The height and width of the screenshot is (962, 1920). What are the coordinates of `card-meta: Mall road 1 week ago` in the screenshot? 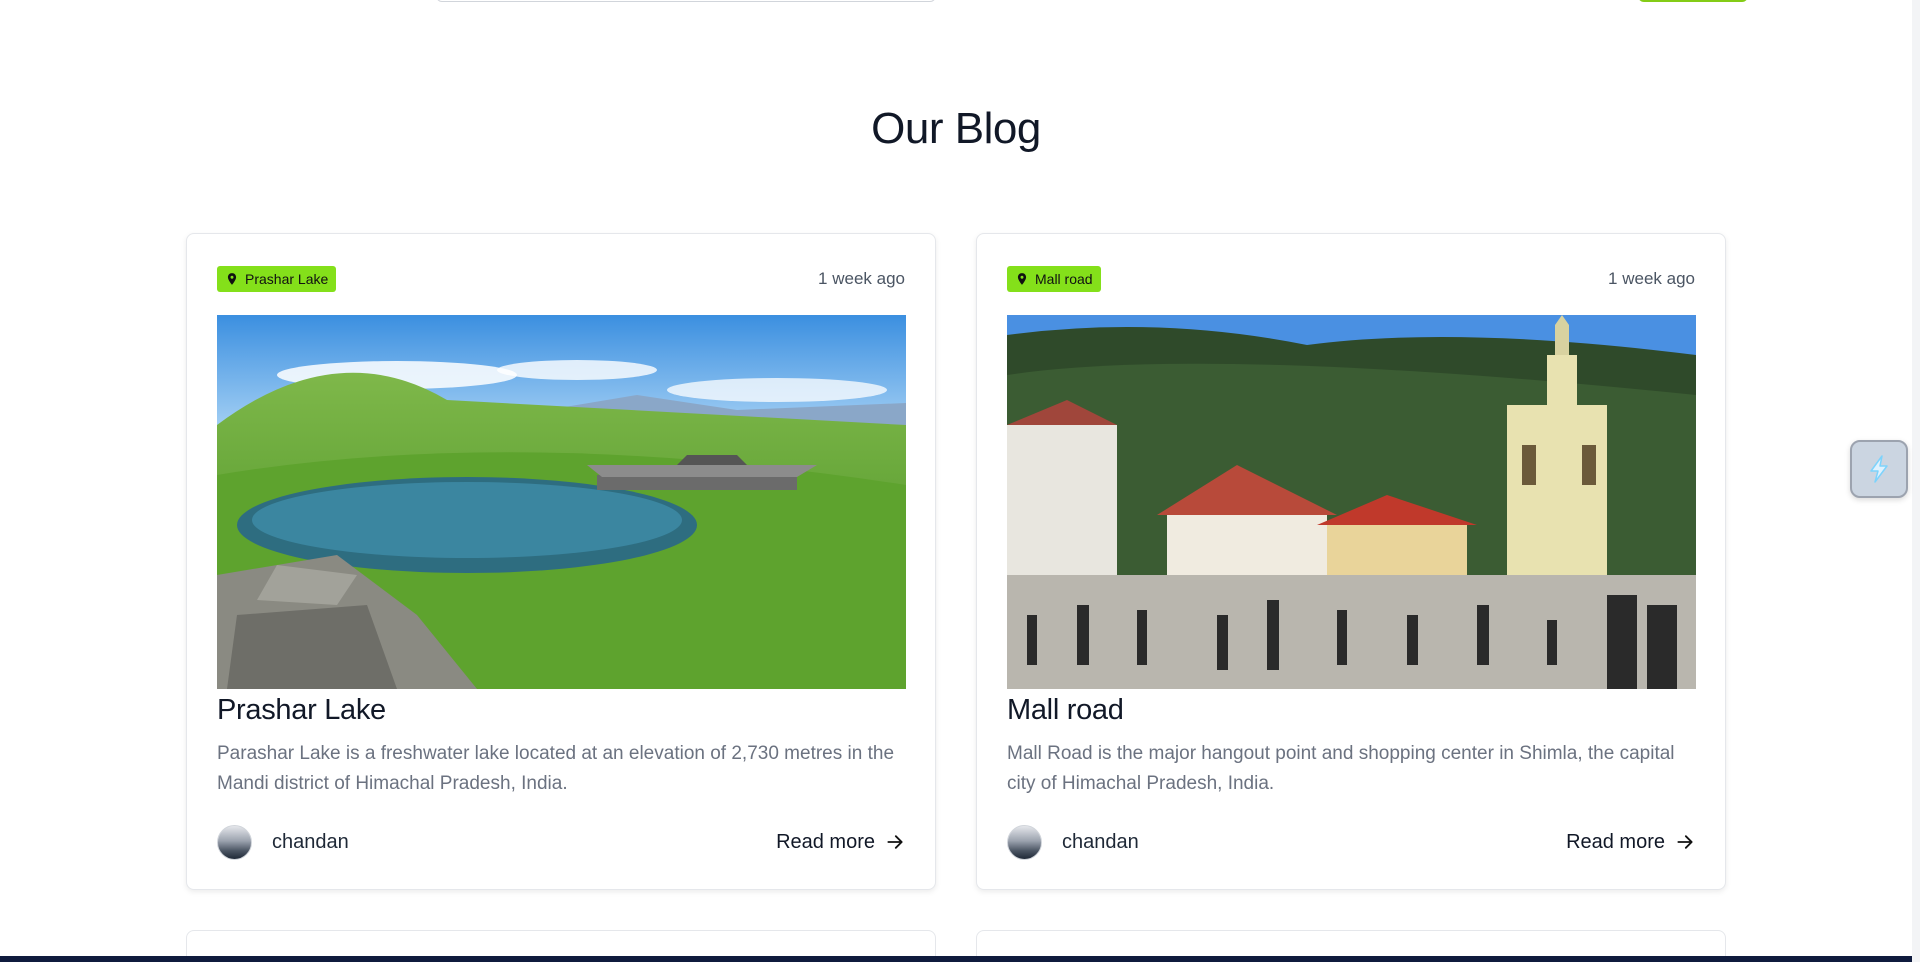 It's located at (1351, 279).